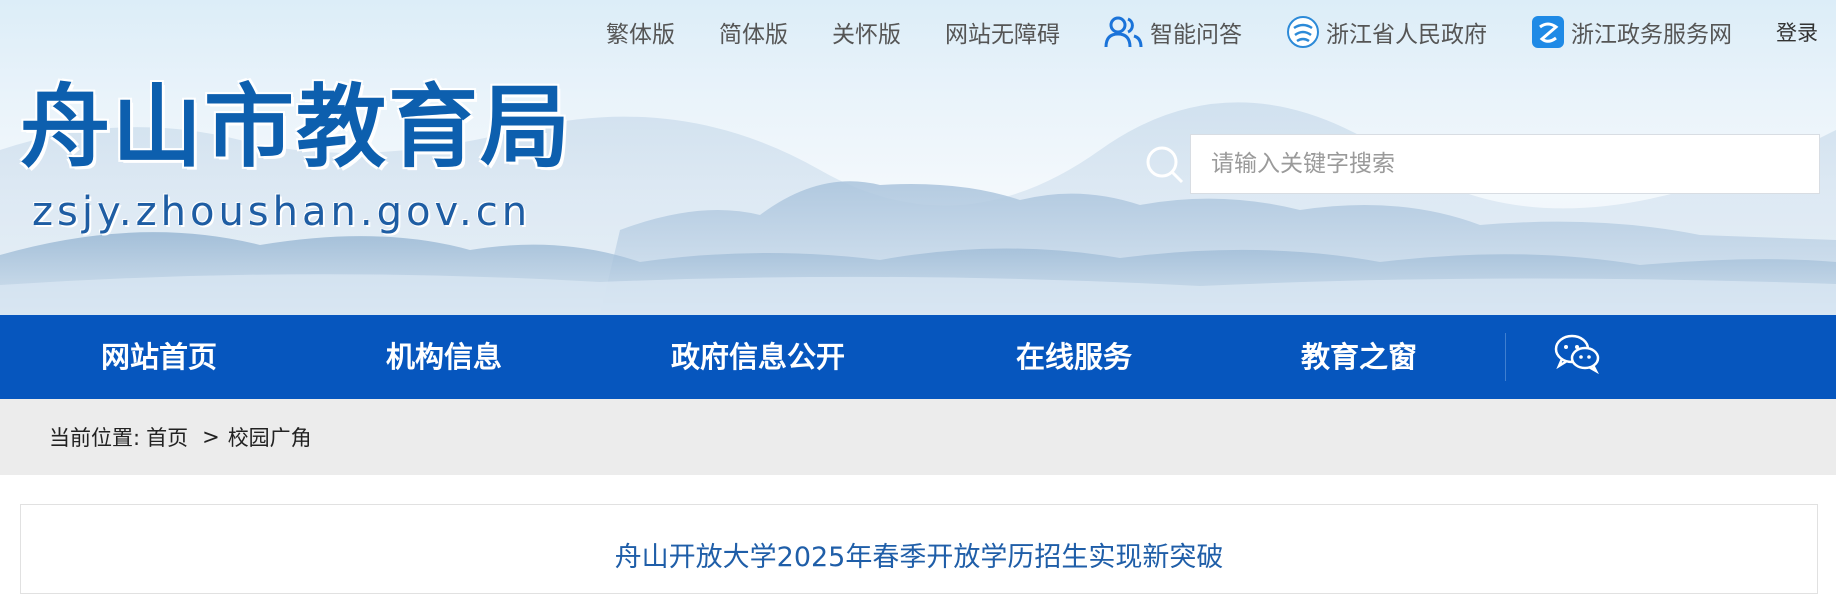  I want to click on search-input, so click(1505, 164).